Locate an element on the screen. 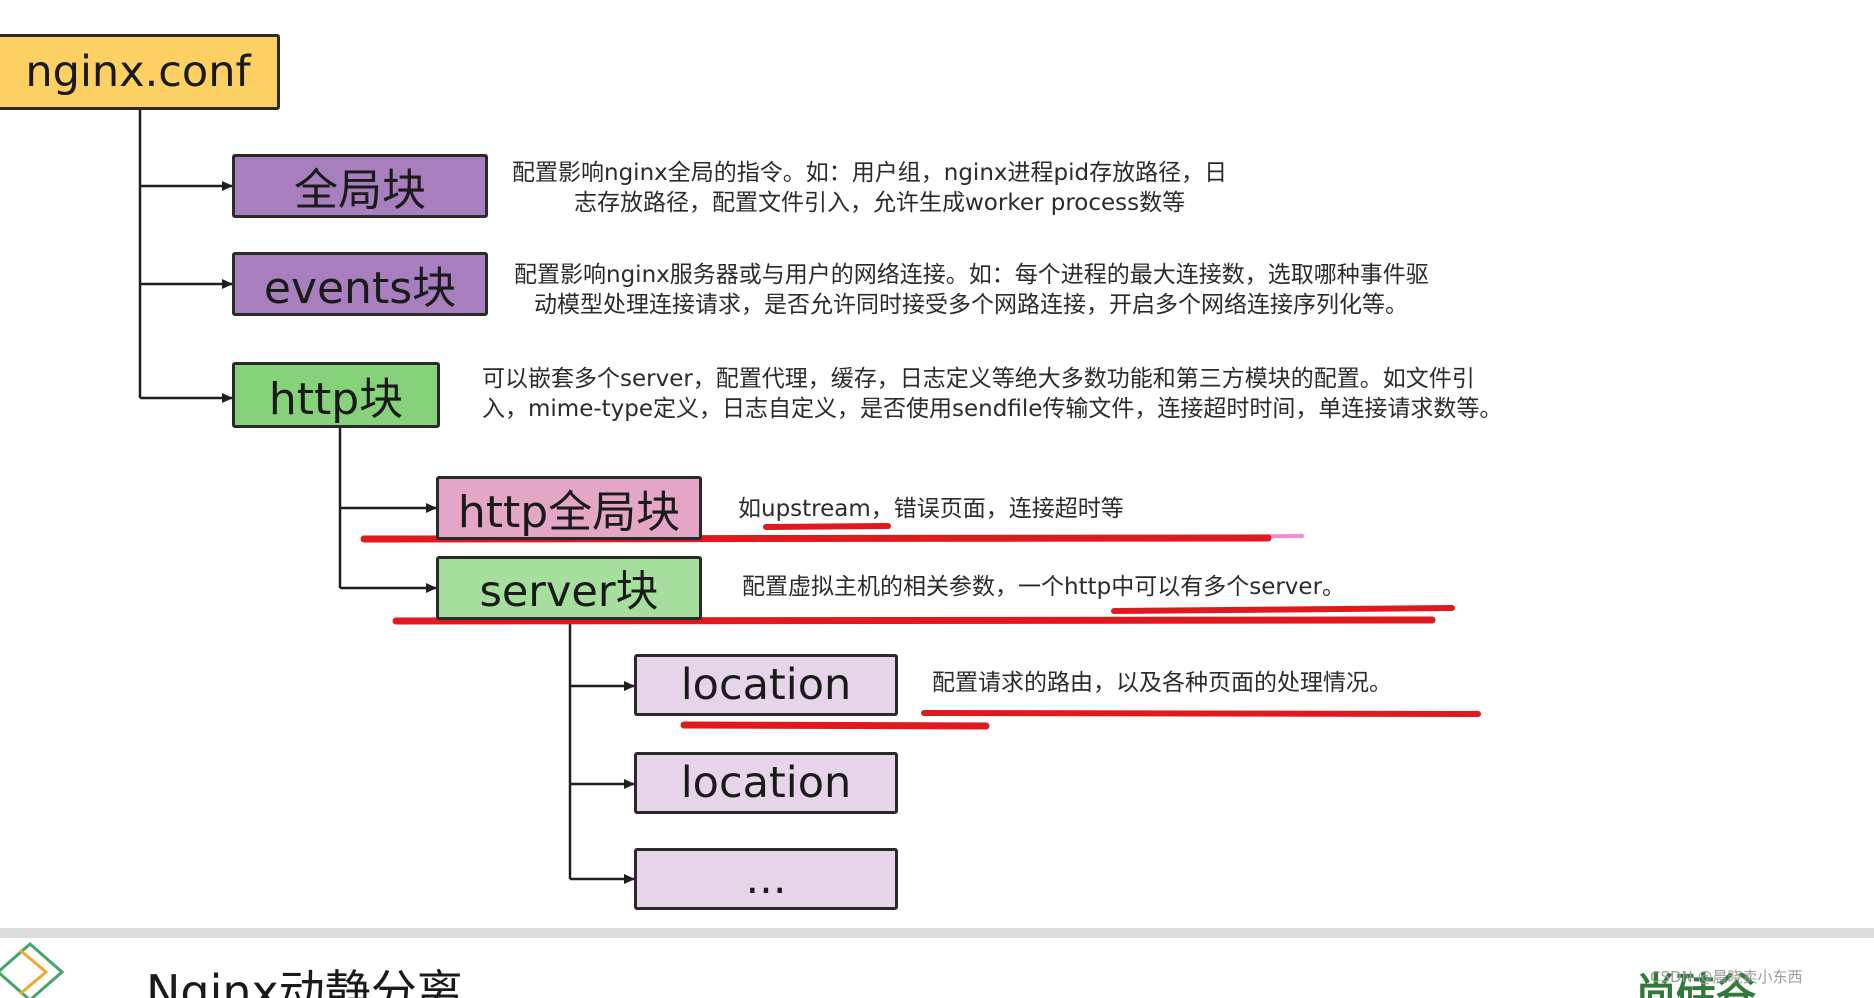 This screenshot has height=998, width=1874. slide-title: Nginx动静分离 is located at coordinates (304, 981).